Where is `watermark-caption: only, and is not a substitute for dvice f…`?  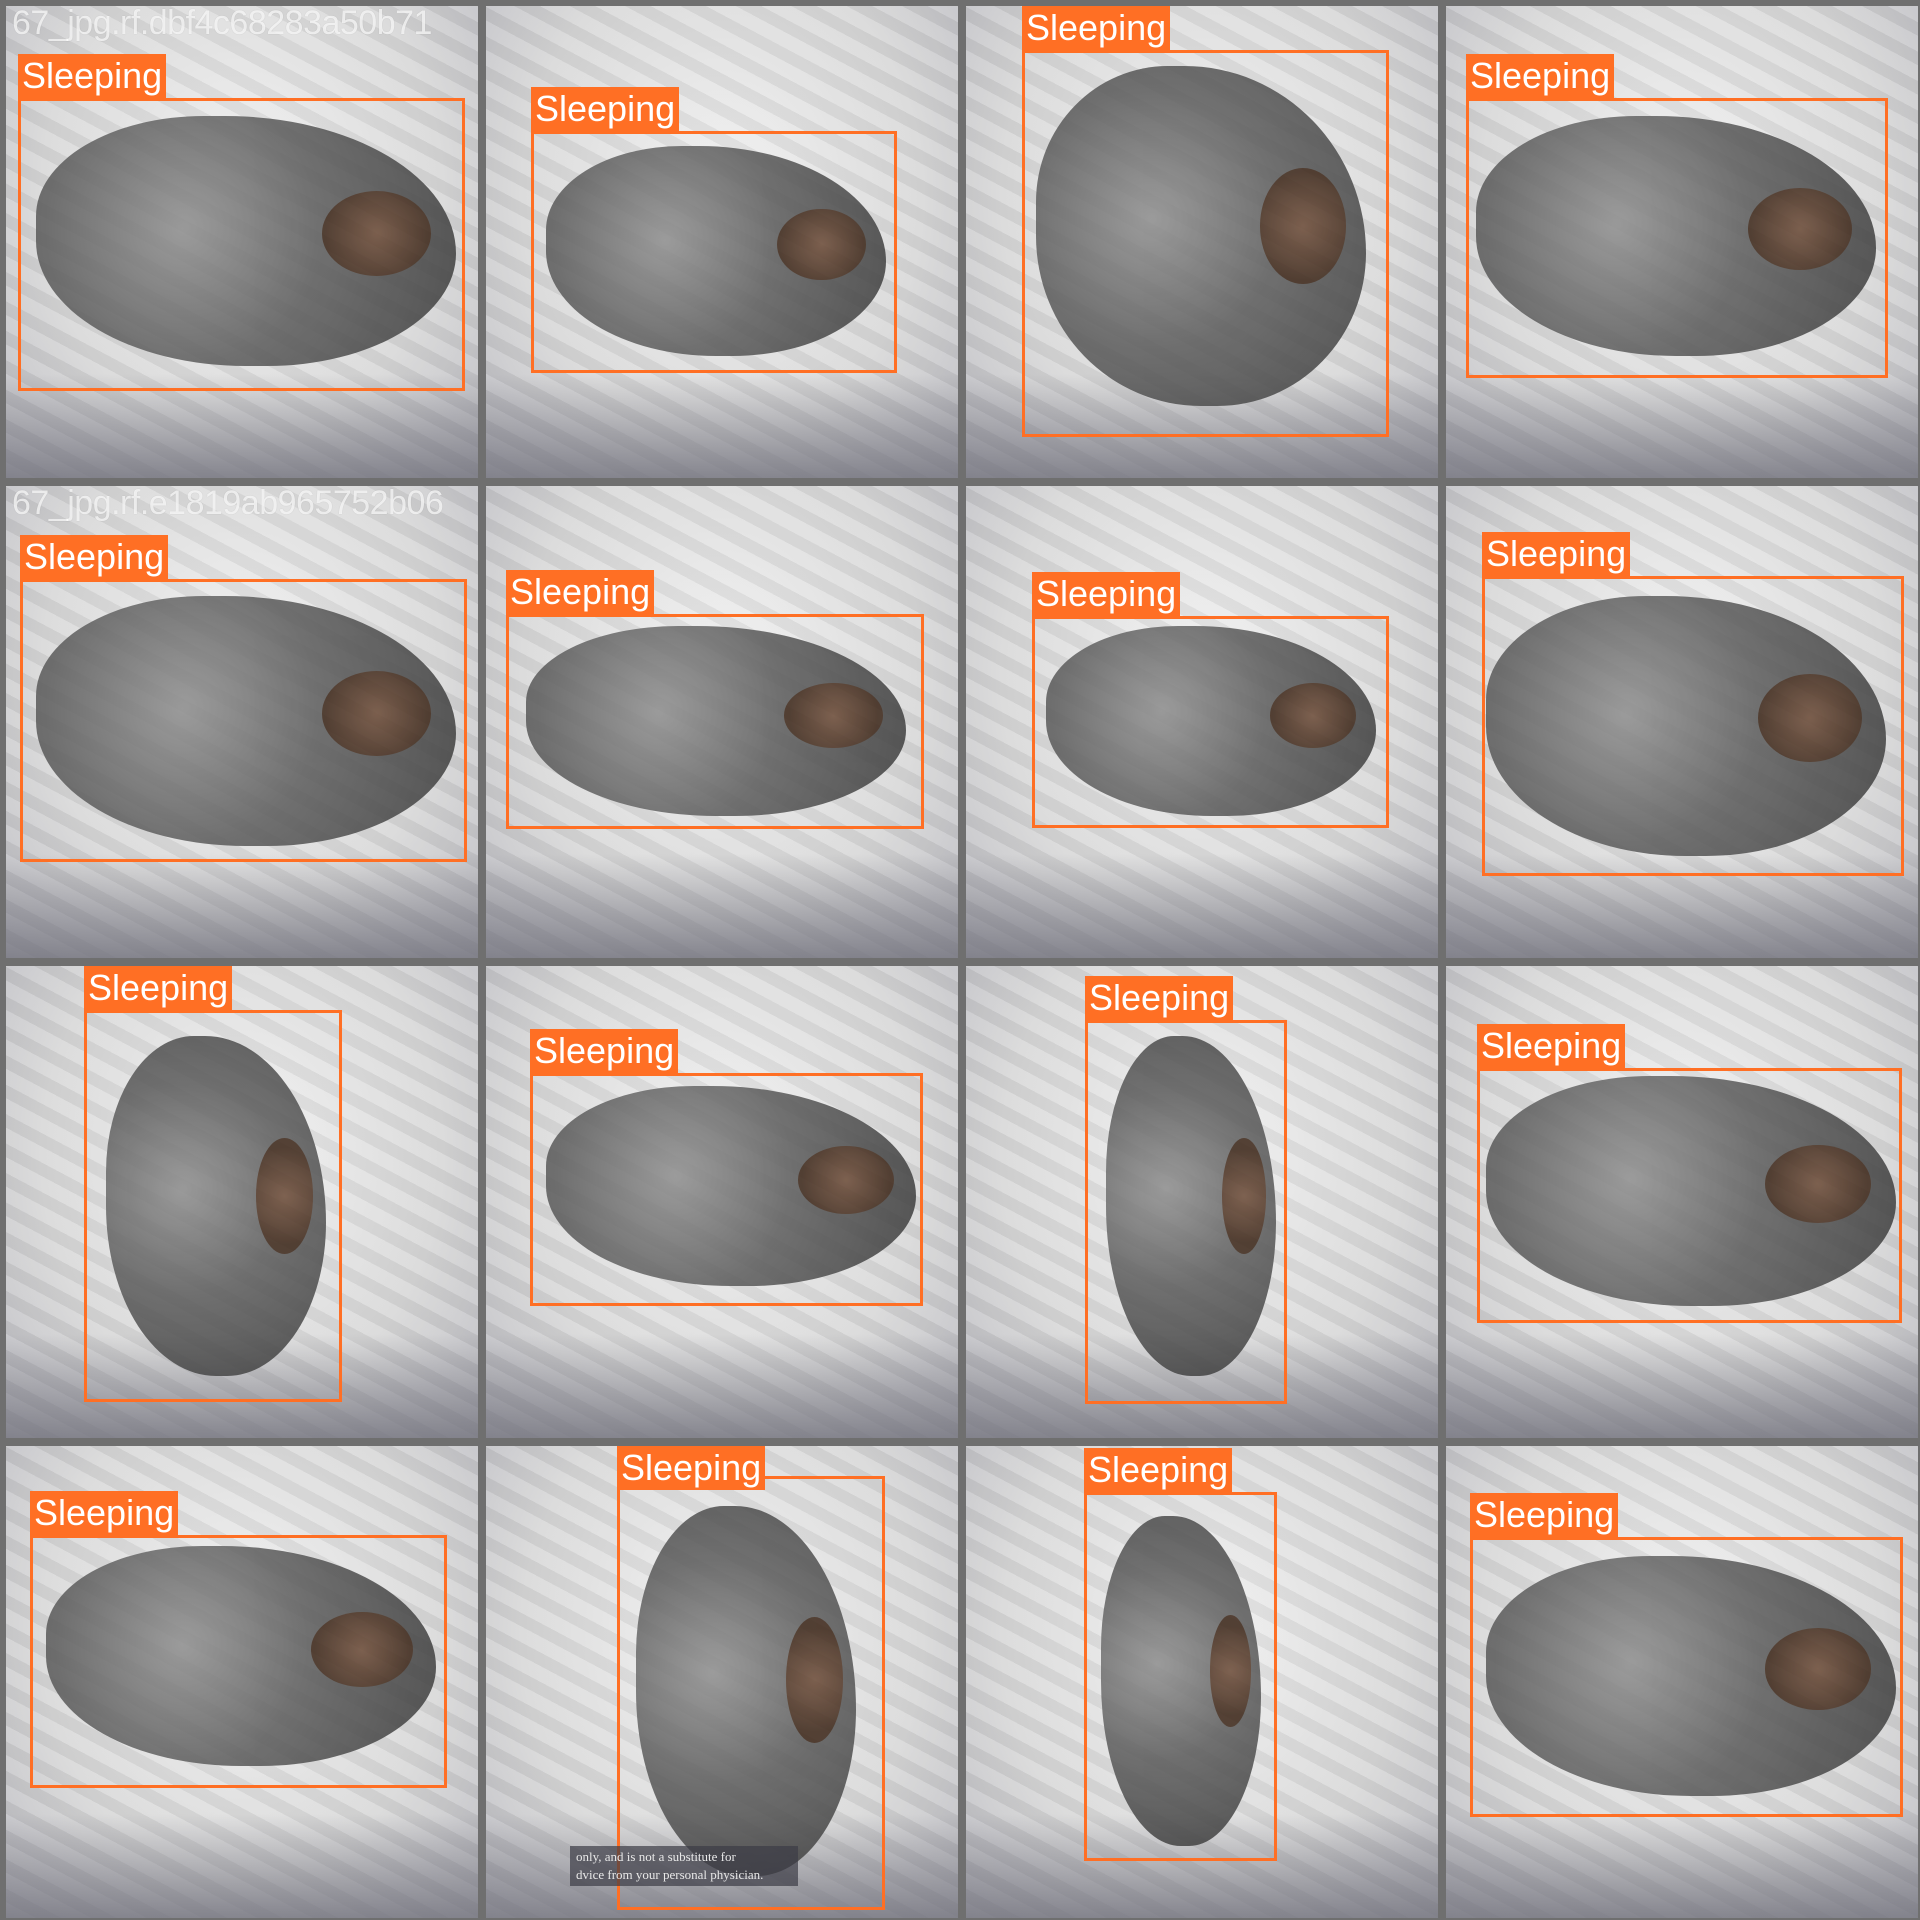 watermark-caption: only, and is not a substitute for dvice f… is located at coordinates (684, 1866).